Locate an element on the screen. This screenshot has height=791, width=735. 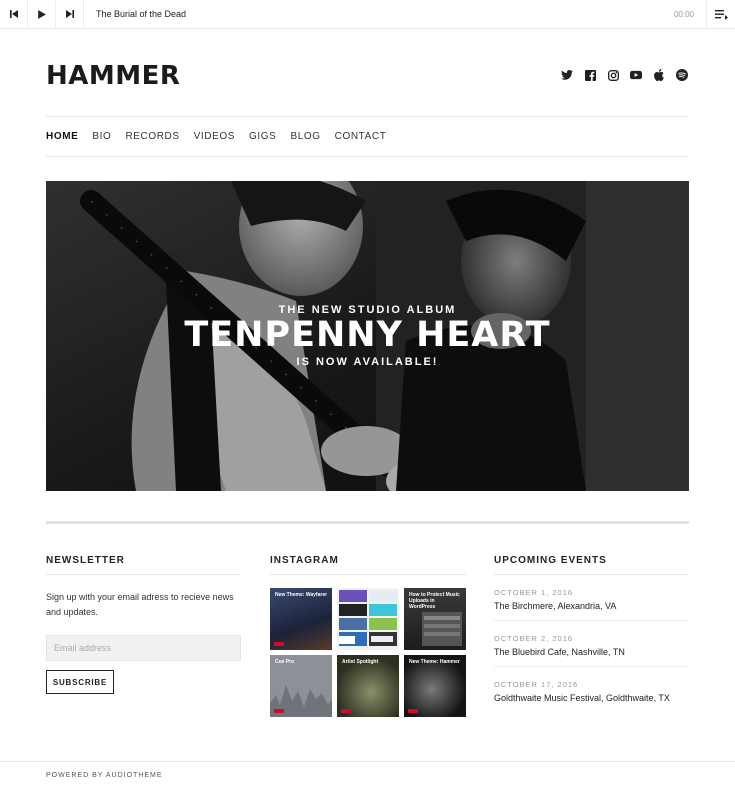
nav-item-gigs: GIGS is located at coordinates (262, 136).